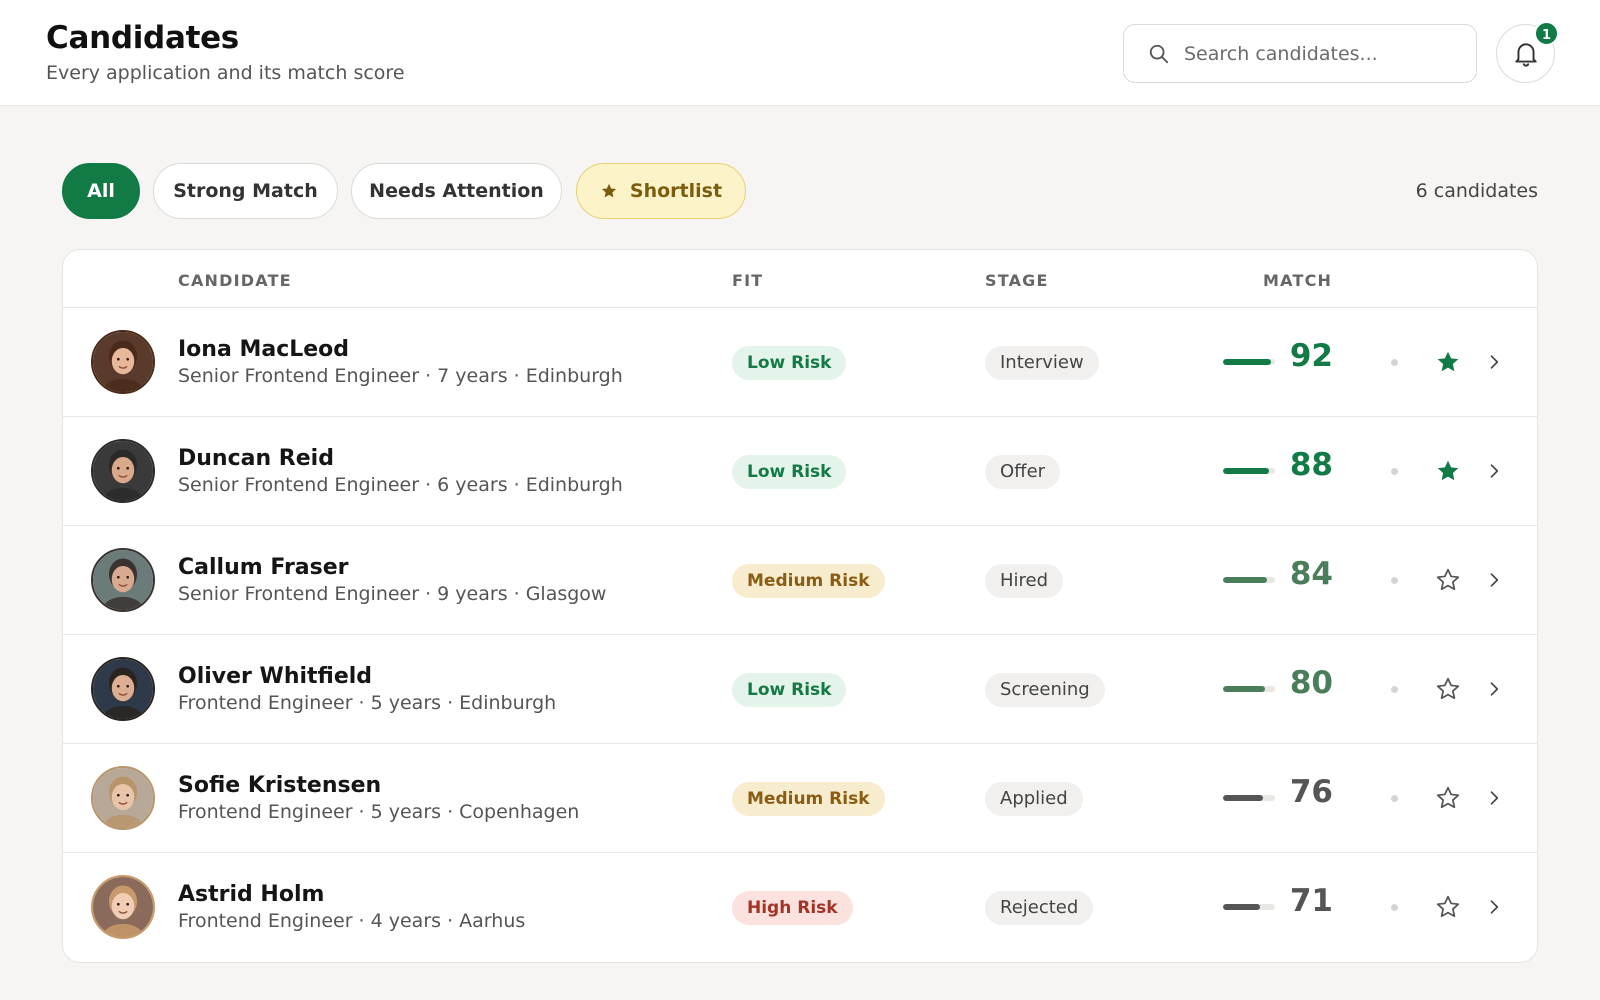 The width and height of the screenshot is (1600, 1000). I want to click on filter-chip-label: All, so click(101, 191).